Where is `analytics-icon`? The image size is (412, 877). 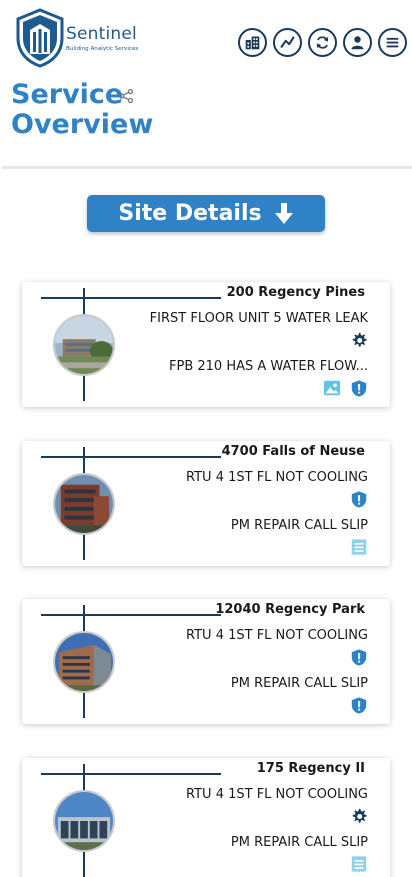 analytics-icon is located at coordinates (287, 42).